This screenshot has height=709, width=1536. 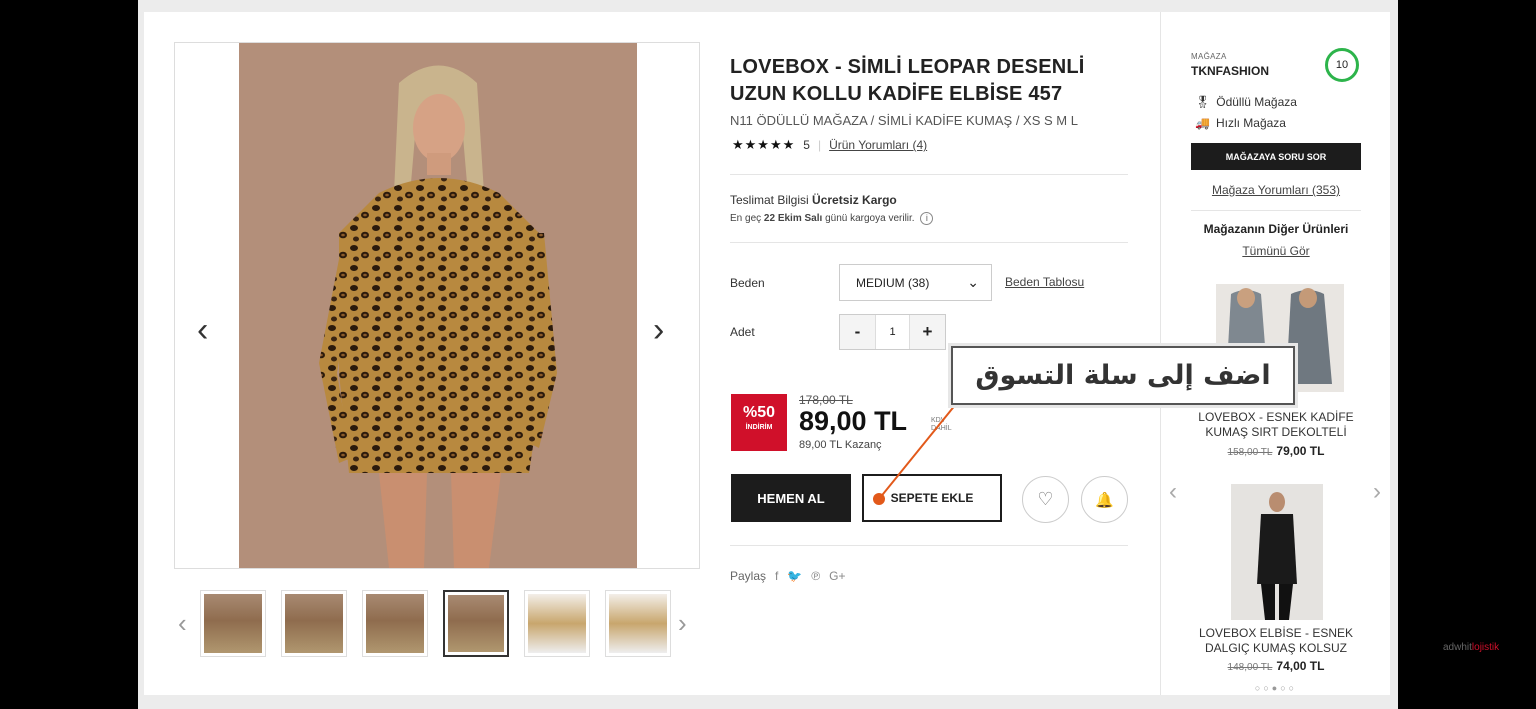 What do you see at coordinates (759, 422) in the screenshot?
I see `discount-badge: %50 İNDİRİM` at bounding box center [759, 422].